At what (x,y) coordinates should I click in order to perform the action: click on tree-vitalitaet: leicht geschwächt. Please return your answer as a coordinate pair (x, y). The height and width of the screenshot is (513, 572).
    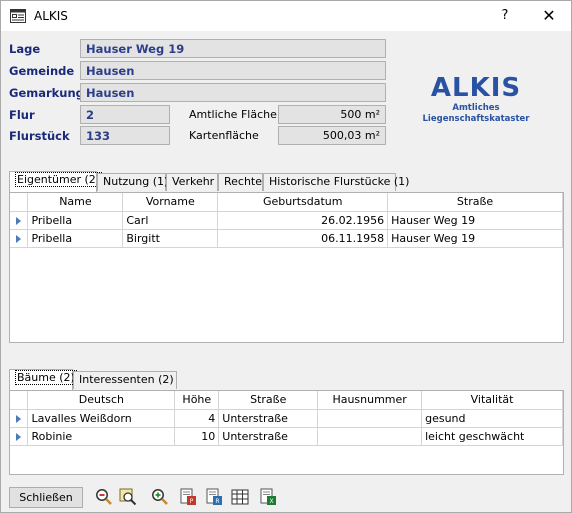
    Looking at the image, I should click on (492, 436).